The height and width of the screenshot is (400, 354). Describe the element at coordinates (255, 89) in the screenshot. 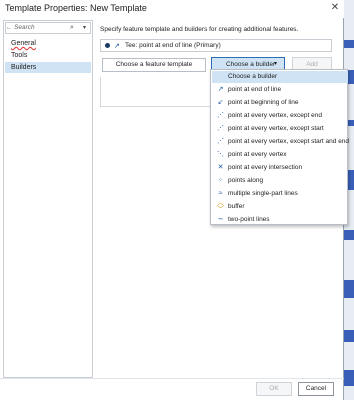

I see `menu-item-label: point at end of line` at that location.